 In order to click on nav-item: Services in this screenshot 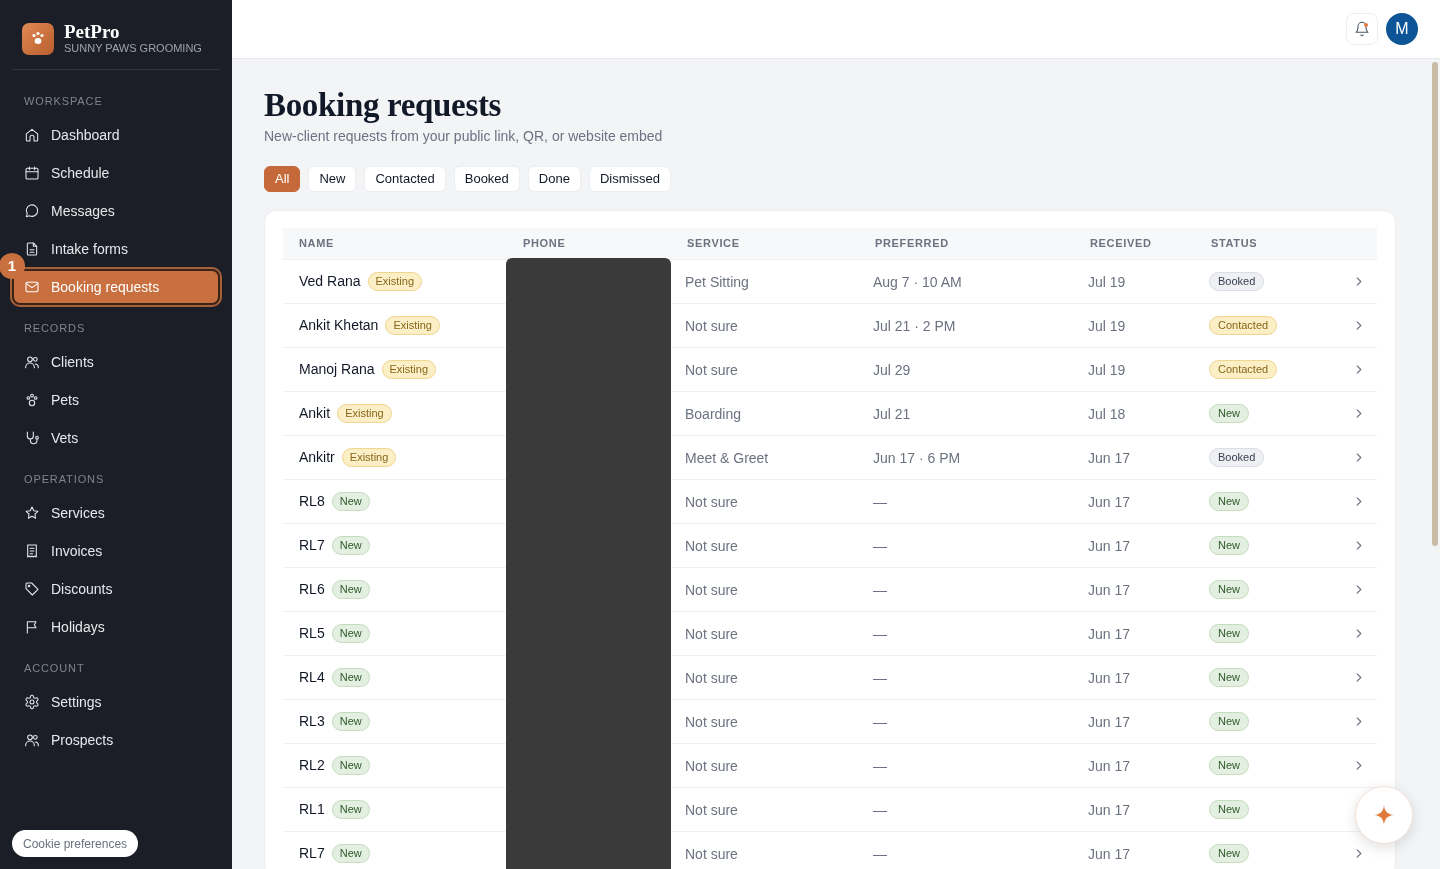, I will do `click(116, 513)`.